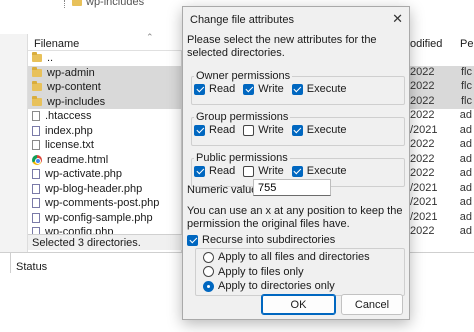 The image size is (474, 332). I want to click on apply-scope-radio: Apply to all files and directories, so click(286, 257).